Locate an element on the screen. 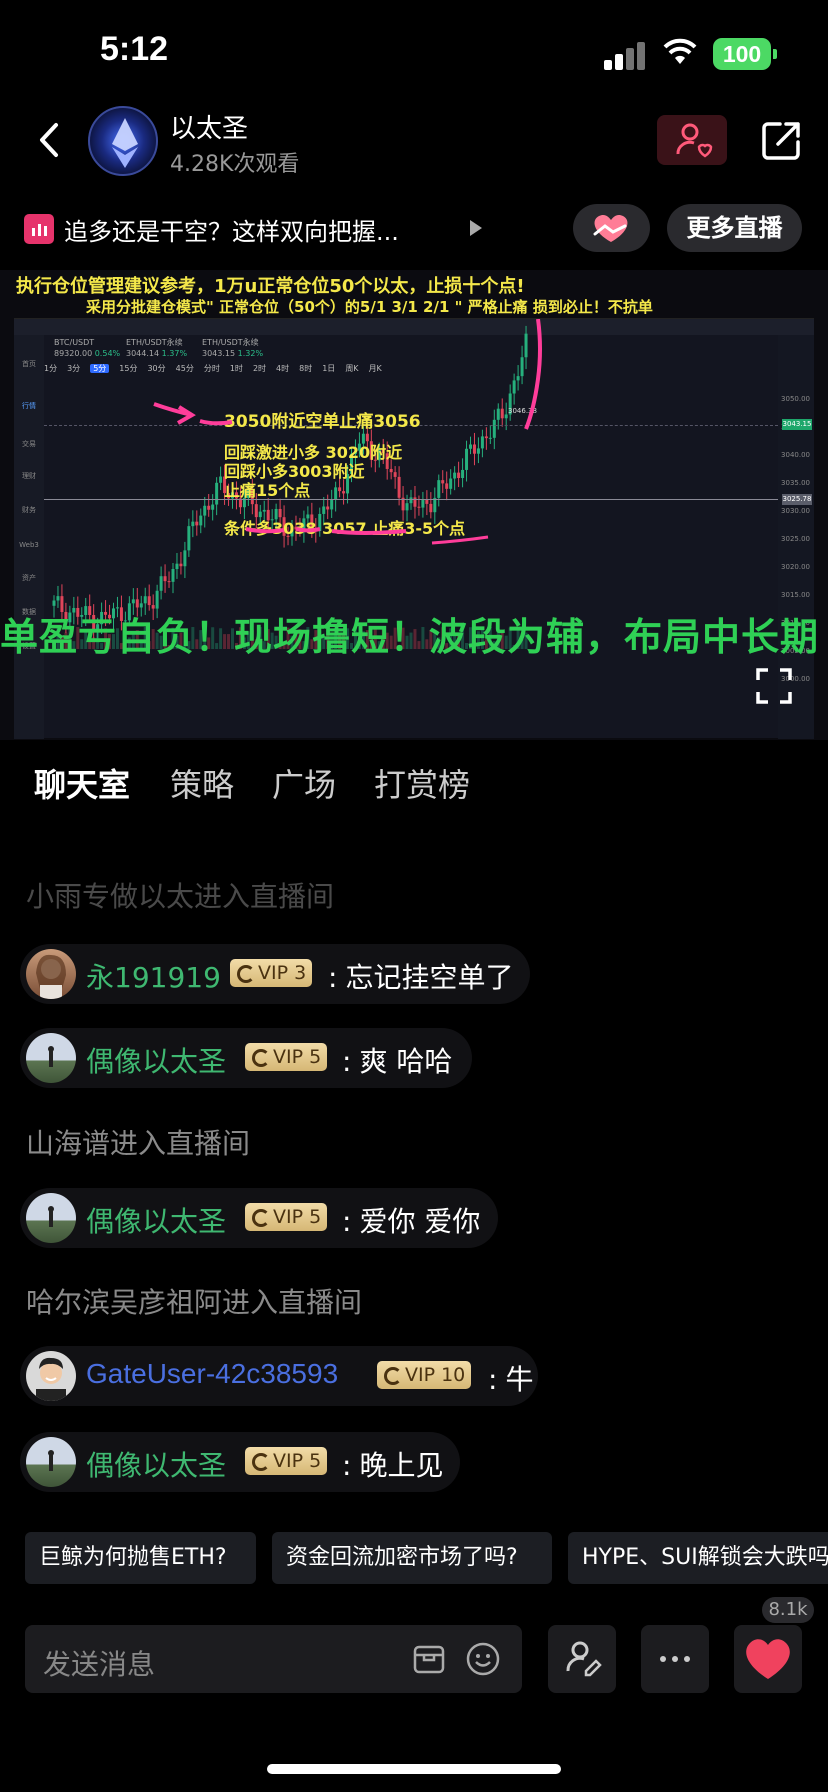  fullscreen-icon is located at coordinates (774, 686).